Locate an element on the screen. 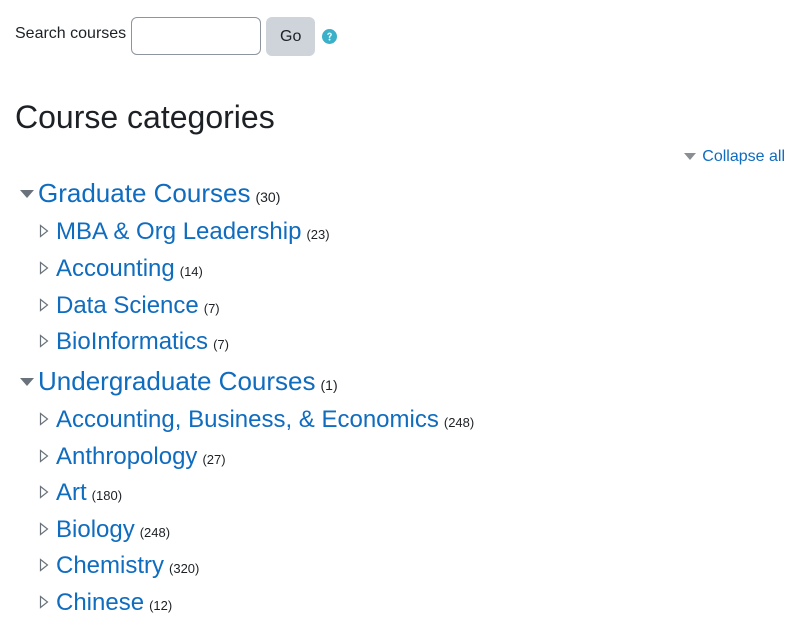  category-link: Art is located at coordinates (71, 493).